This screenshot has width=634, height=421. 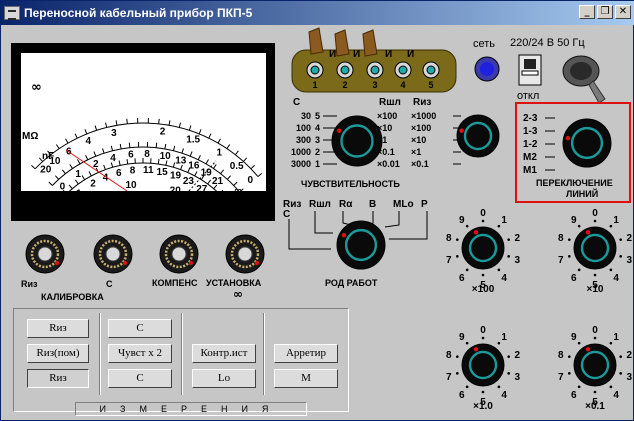 What do you see at coordinates (58, 328) in the screenshot?
I see `riz-button: Rиз` at bounding box center [58, 328].